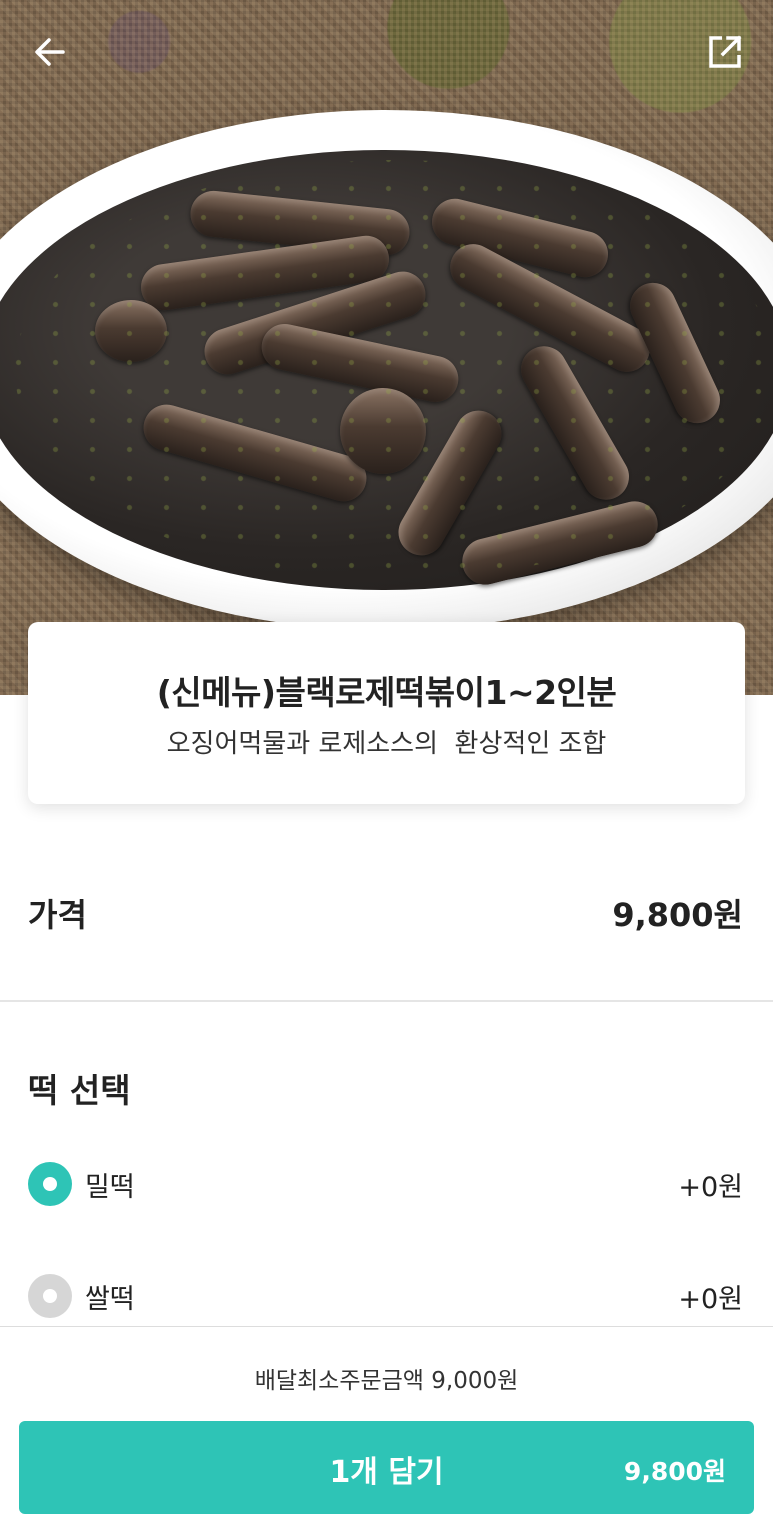 This screenshot has width=773, height=1539. I want to click on option-group-title: 떡 선택, so click(79, 1090).